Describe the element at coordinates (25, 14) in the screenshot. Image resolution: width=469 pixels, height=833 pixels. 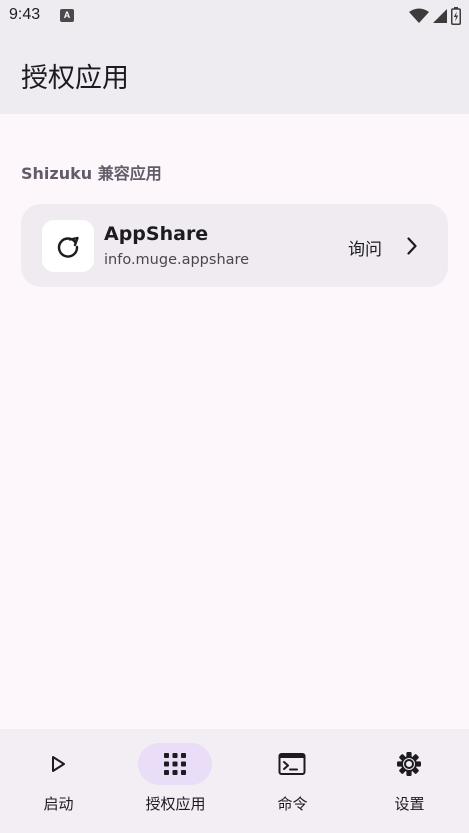
I see `status-time: 9:43` at that location.